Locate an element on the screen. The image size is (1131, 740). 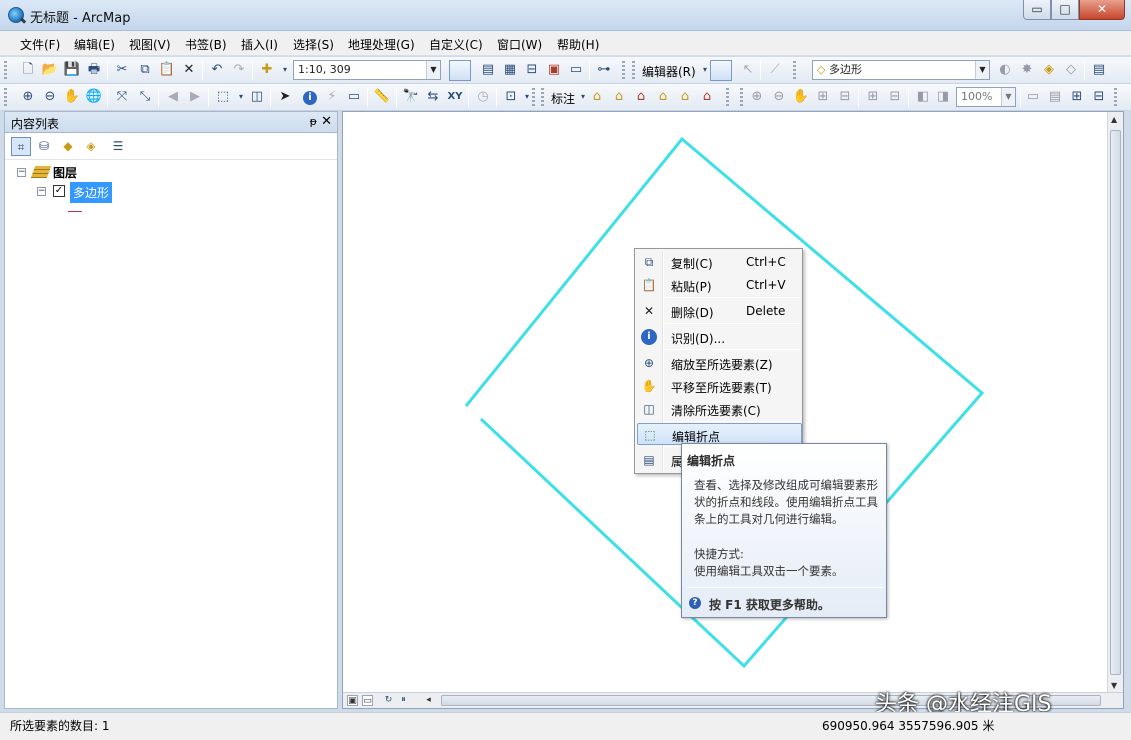
menu-edit: 编辑(E) is located at coordinates (94, 44).